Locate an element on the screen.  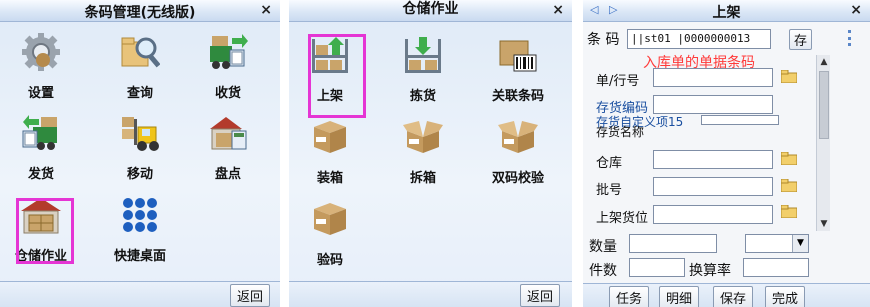
quantity-input is located at coordinates (673, 243).